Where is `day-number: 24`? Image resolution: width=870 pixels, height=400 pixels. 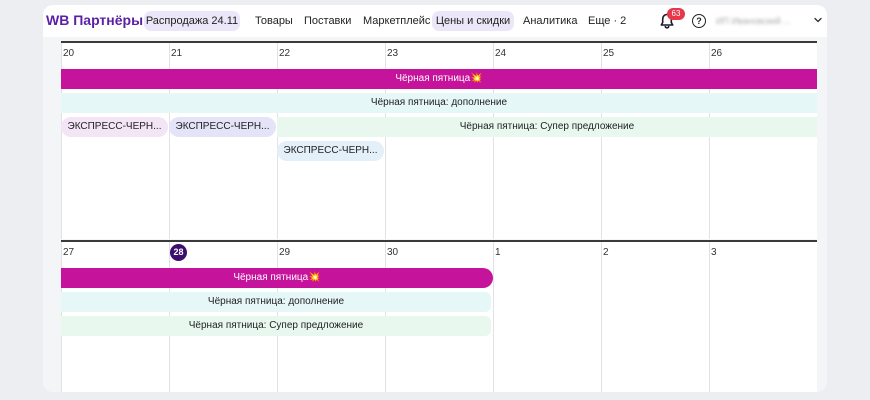
day-number: 24 is located at coordinates (500, 53).